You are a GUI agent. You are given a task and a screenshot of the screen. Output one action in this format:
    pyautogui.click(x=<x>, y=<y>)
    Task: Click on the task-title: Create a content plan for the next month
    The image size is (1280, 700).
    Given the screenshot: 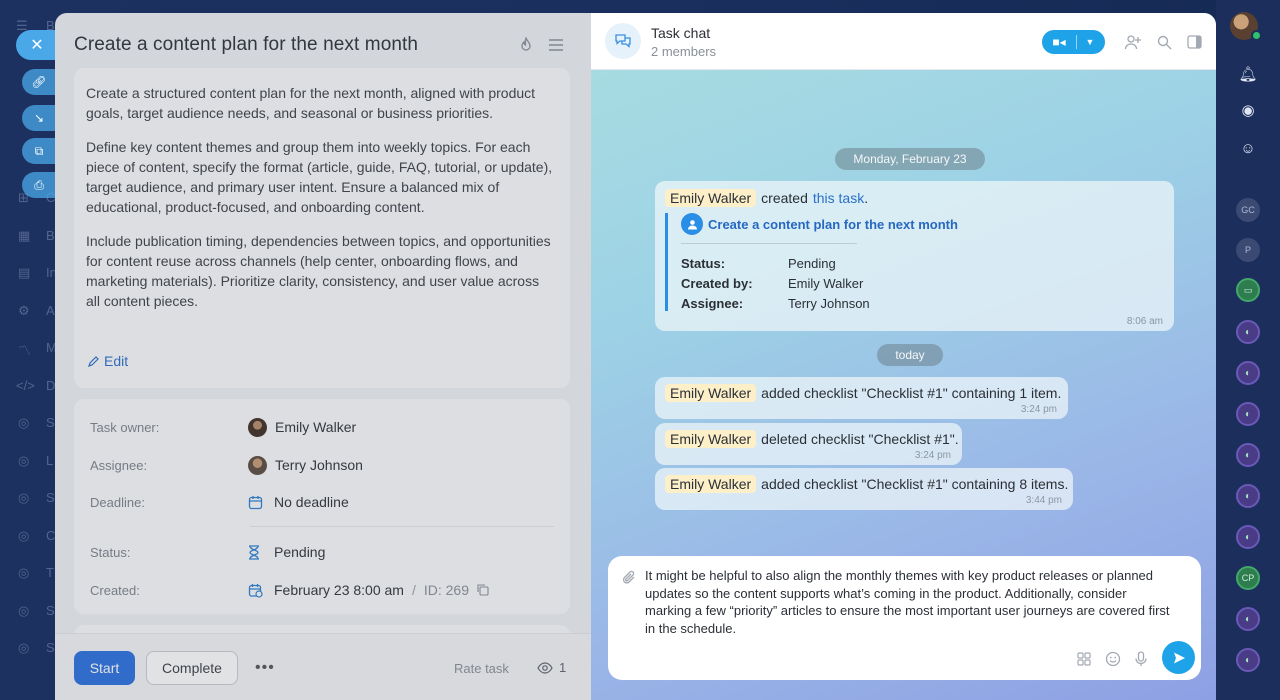 What is the action you would take?
    pyautogui.click(x=246, y=44)
    